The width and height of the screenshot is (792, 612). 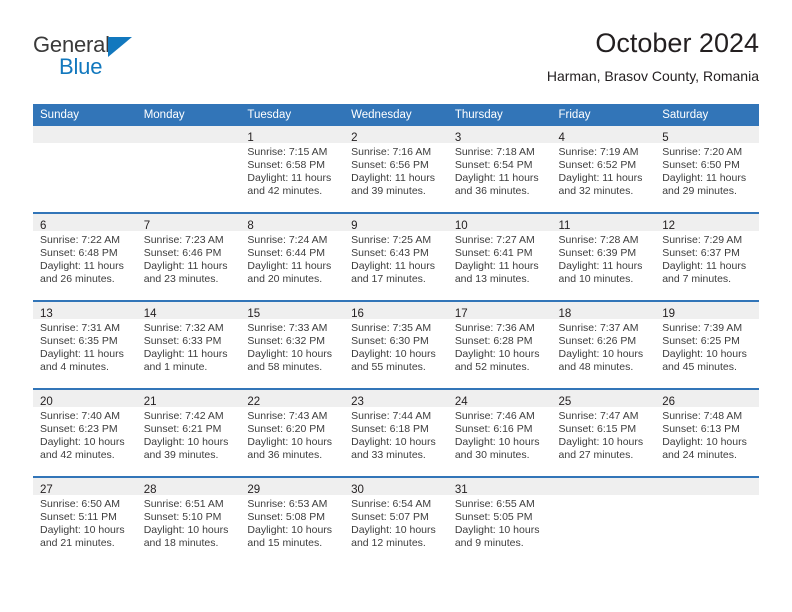 I want to click on sunrise-text: Sunrise: 7:19 AM, so click(x=598, y=152).